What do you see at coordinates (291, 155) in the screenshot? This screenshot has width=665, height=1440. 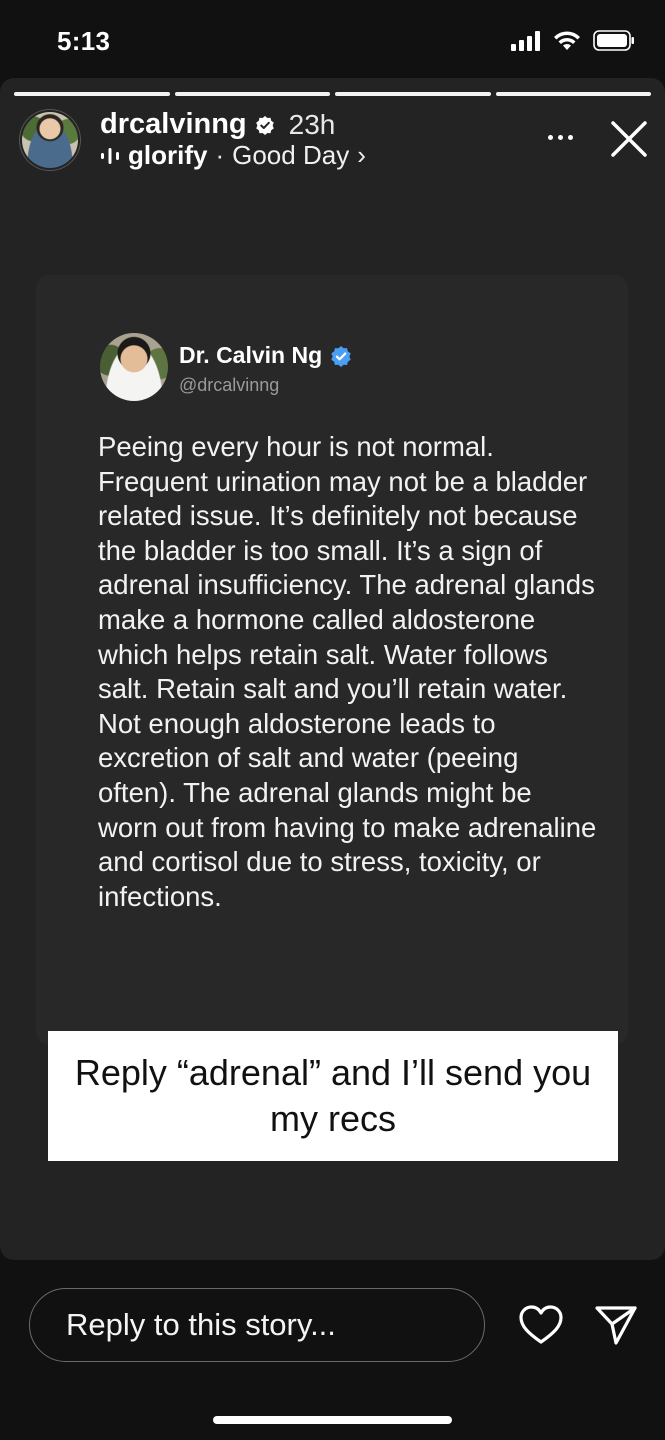 I see `music-title: Good Day` at bounding box center [291, 155].